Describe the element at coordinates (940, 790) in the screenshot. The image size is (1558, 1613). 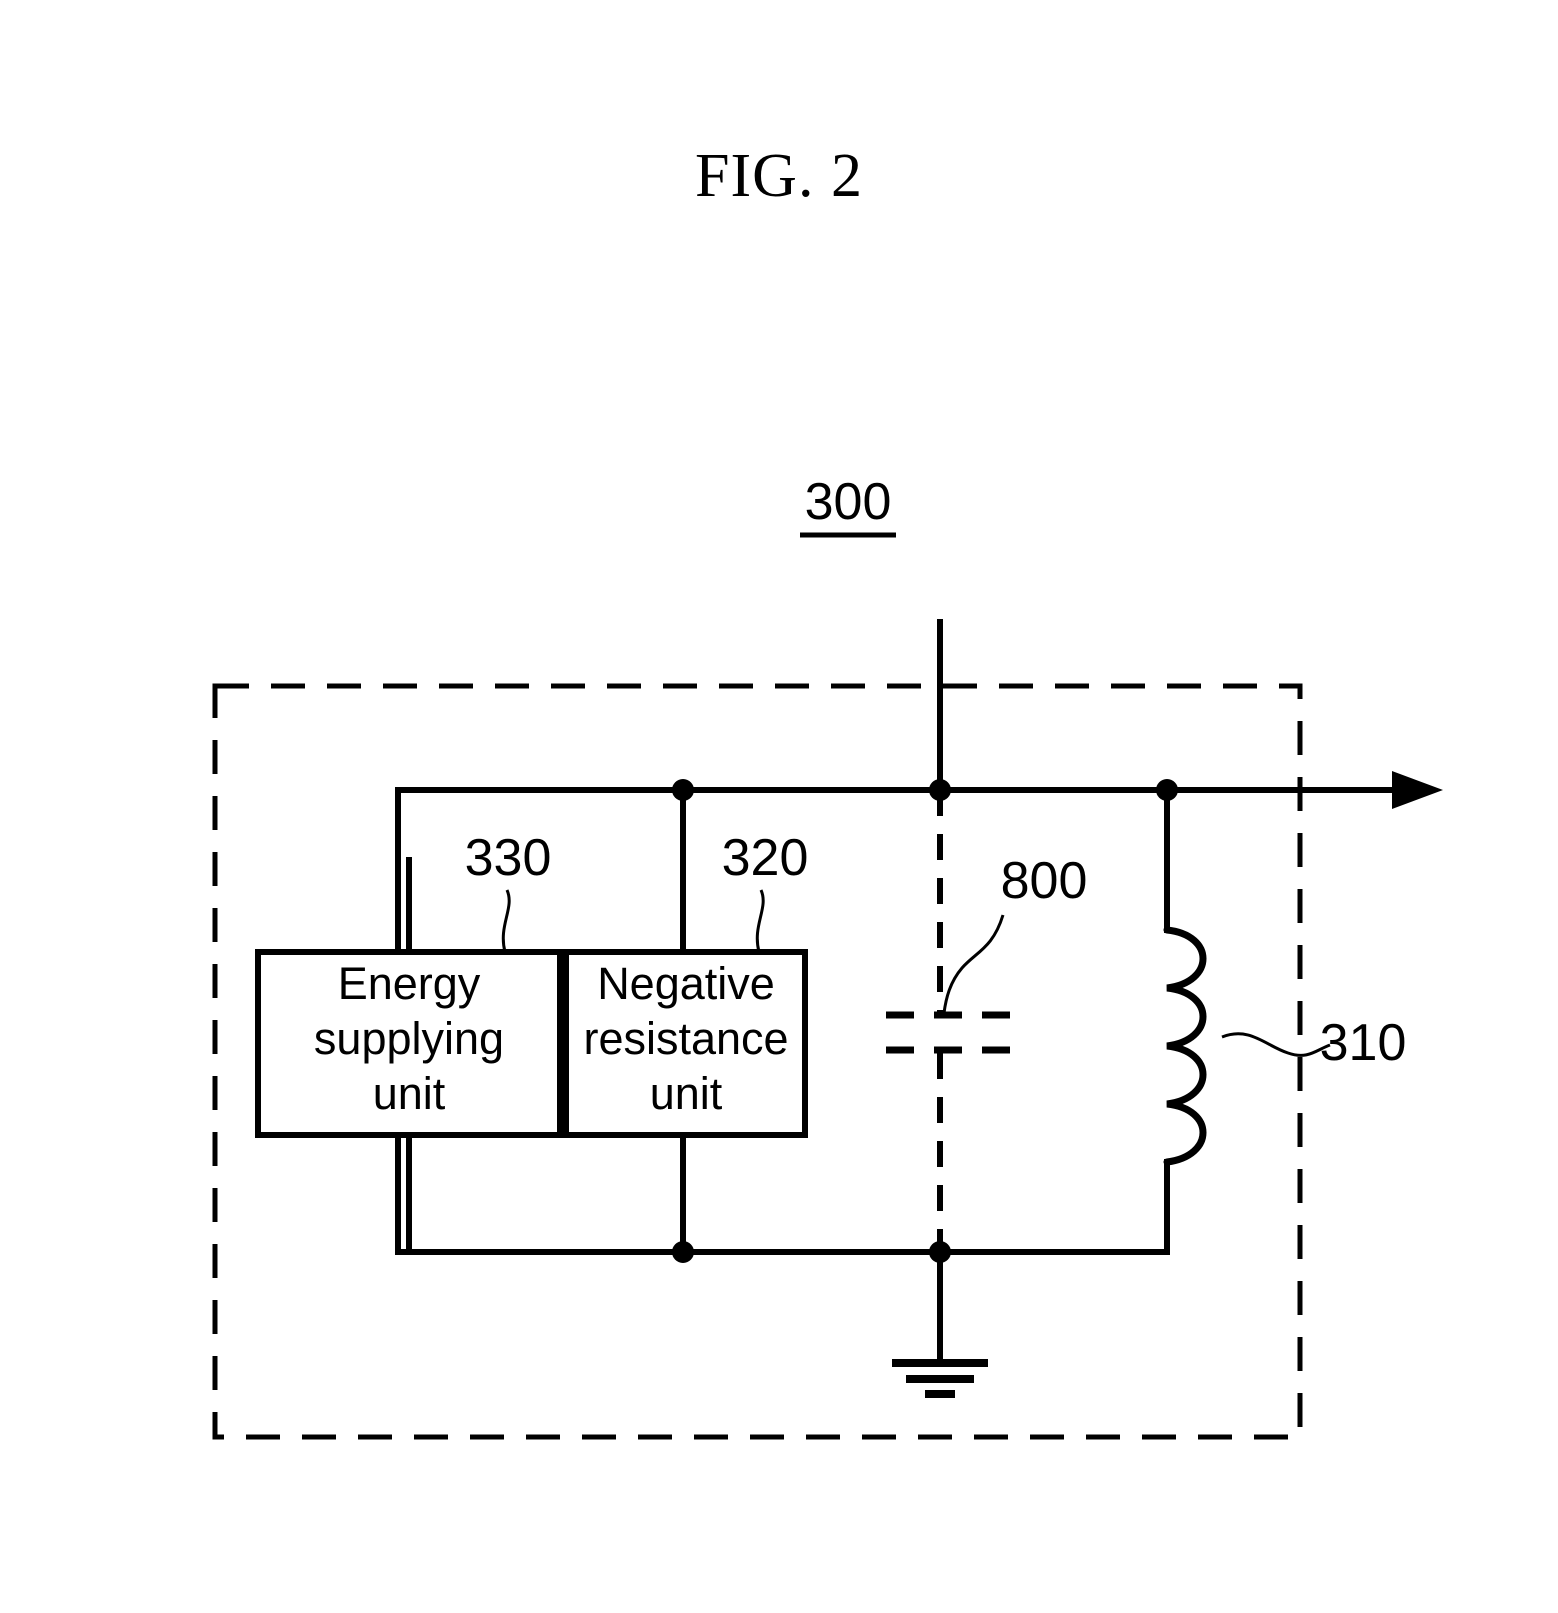
I see `junction-dot-top-capacitor` at that location.